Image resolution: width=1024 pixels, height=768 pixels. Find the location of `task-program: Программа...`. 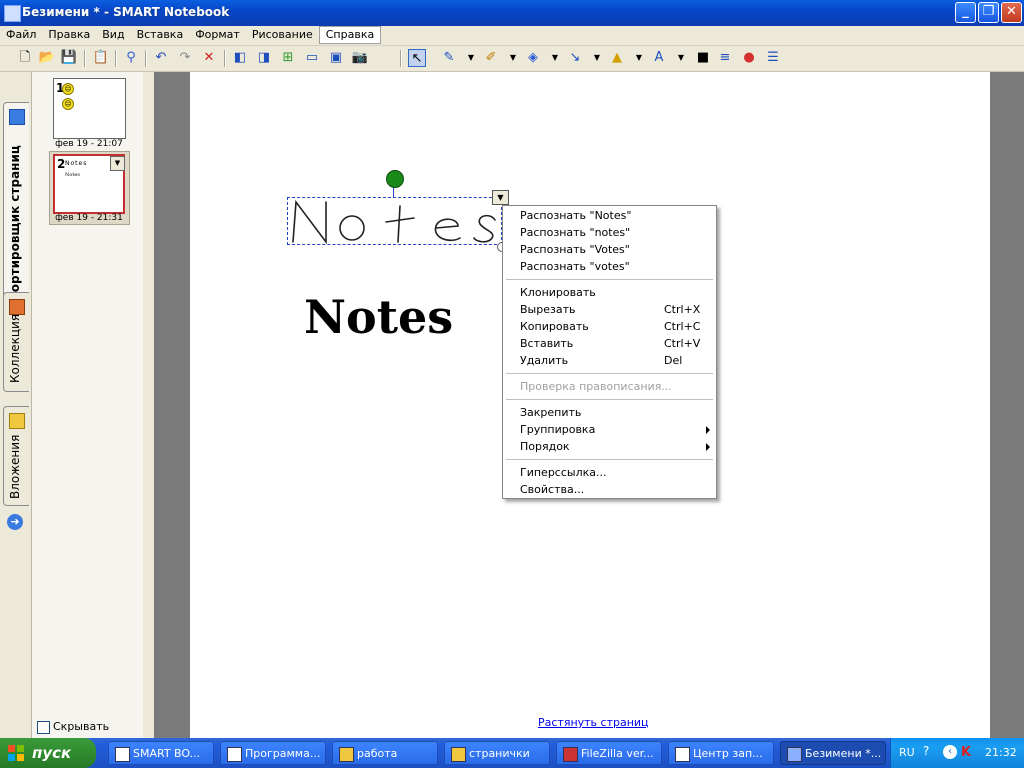

task-program: Программа... is located at coordinates (273, 753).